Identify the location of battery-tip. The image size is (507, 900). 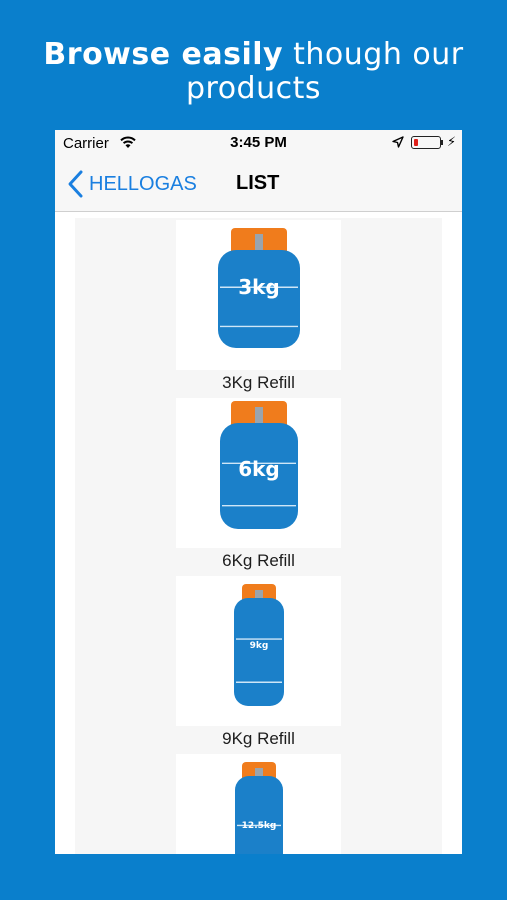
(442, 142).